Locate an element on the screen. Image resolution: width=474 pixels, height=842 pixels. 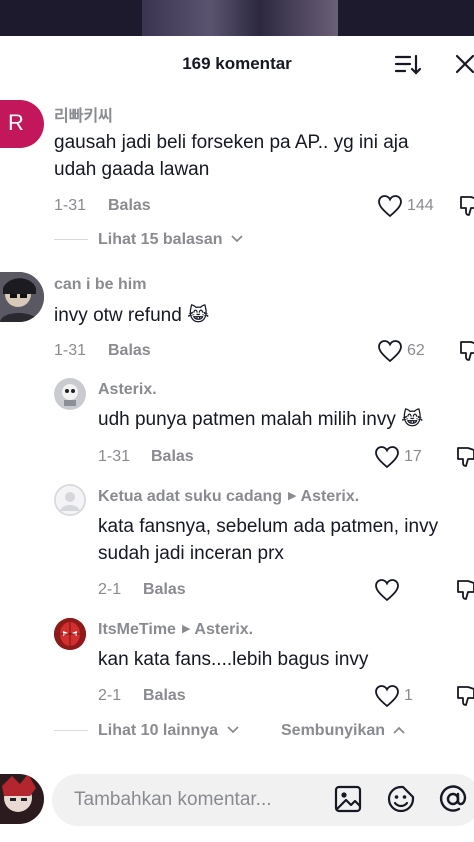
sort-icon is located at coordinates (408, 65).